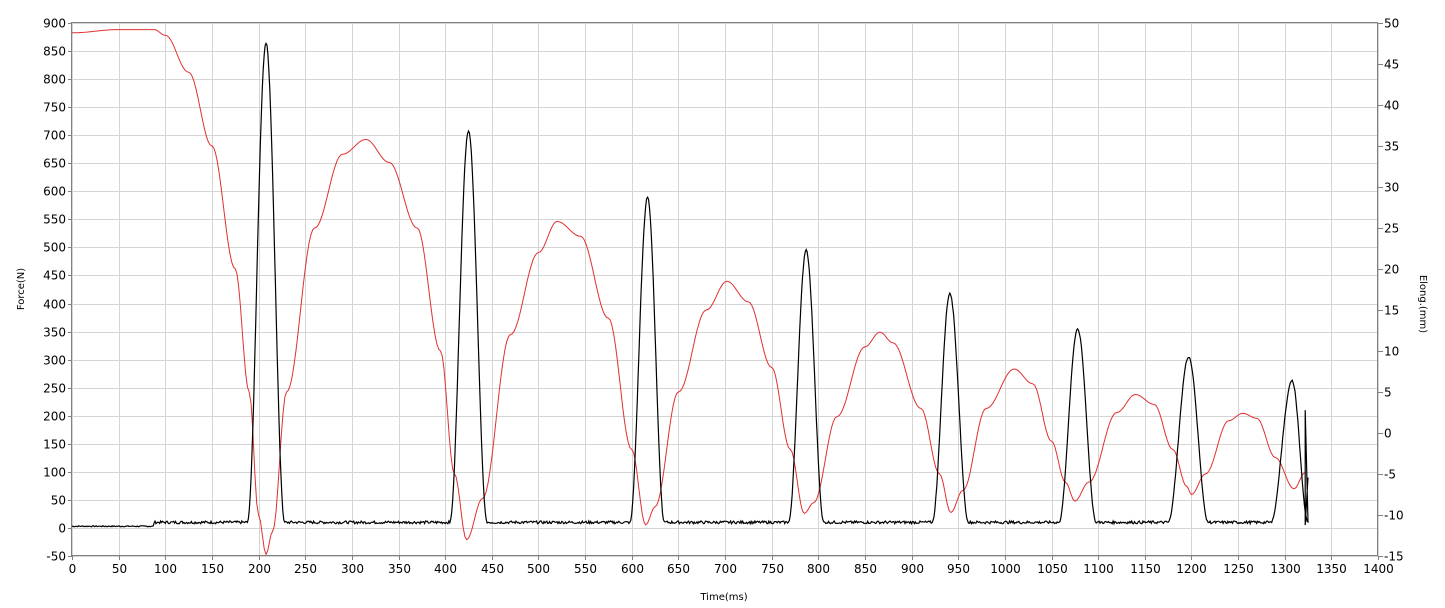 This screenshot has height=608, width=1445. I want to click on y2-tick-label: 20, so click(1391, 270).